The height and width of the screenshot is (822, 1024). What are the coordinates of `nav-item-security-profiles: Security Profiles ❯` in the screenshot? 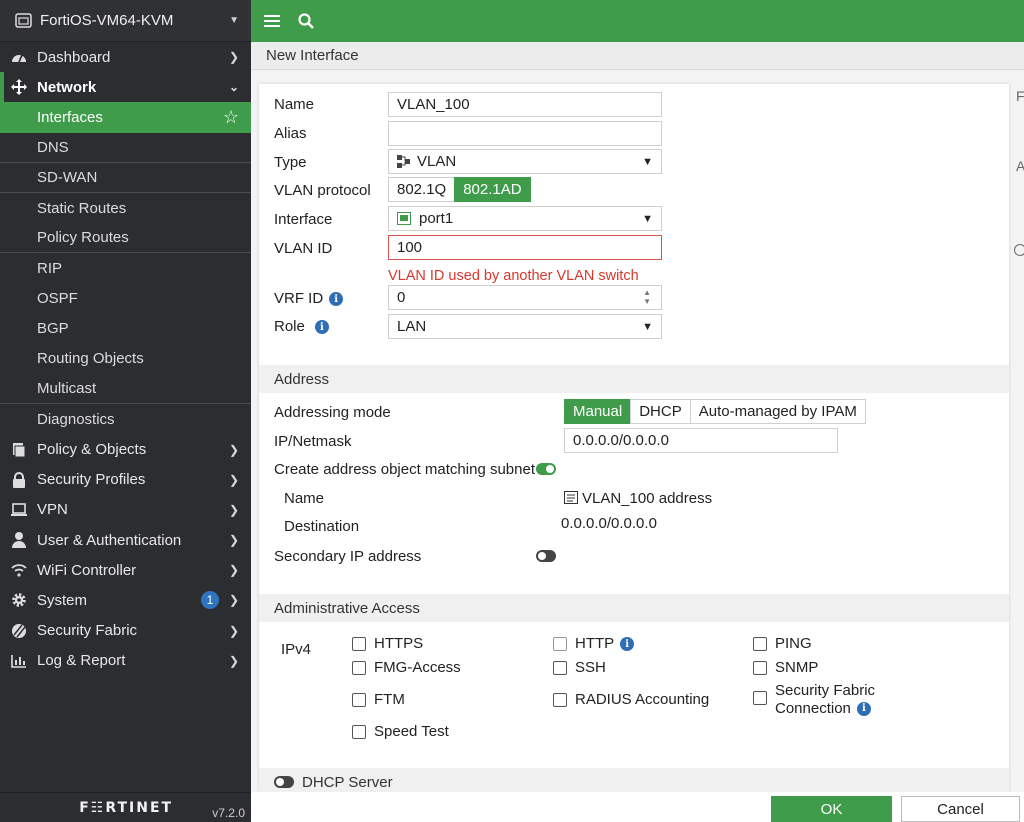 It's located at (125, 480).